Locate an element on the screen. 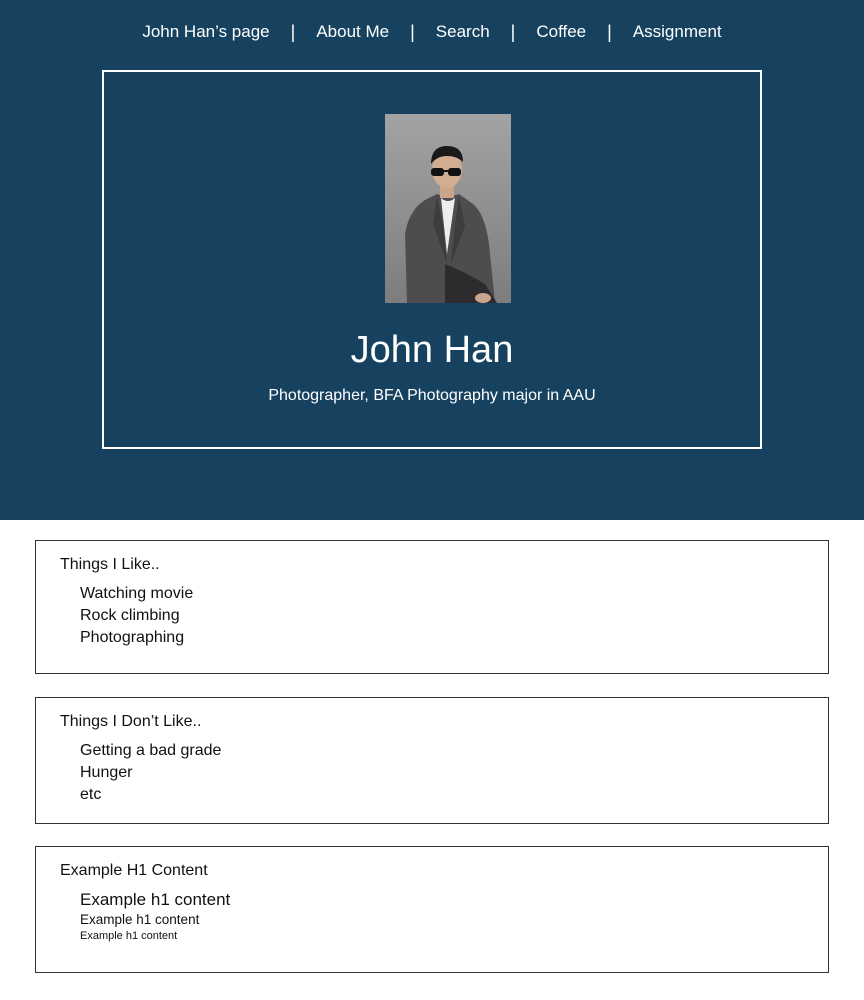  section-title: Example H1 Content is located at coordinates (134, 870).